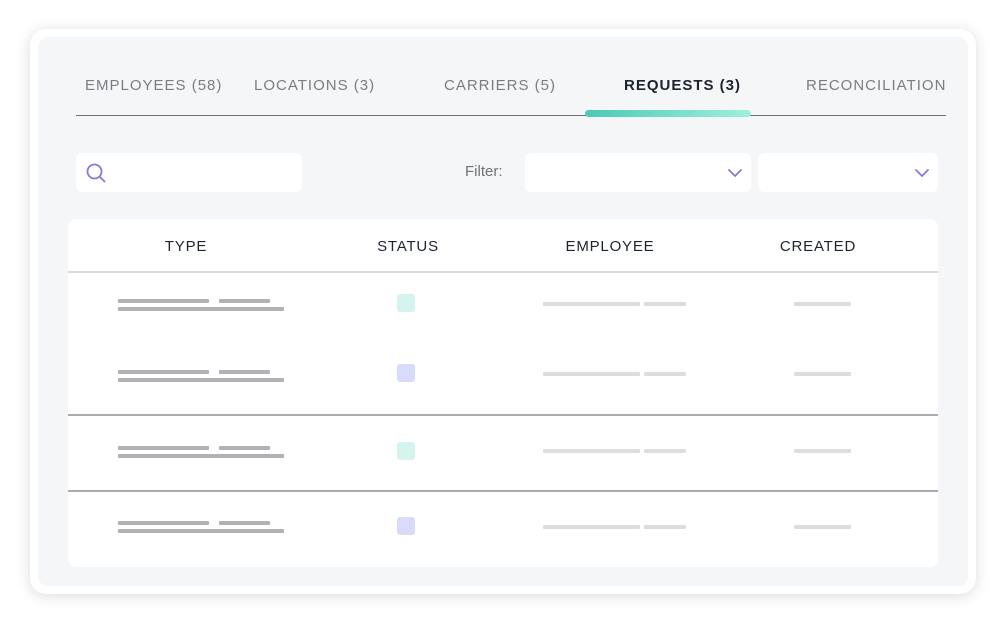  Describe the element at coordinates (484, 171) in the screenshot. I see `filter-label: Filter:` at that location.